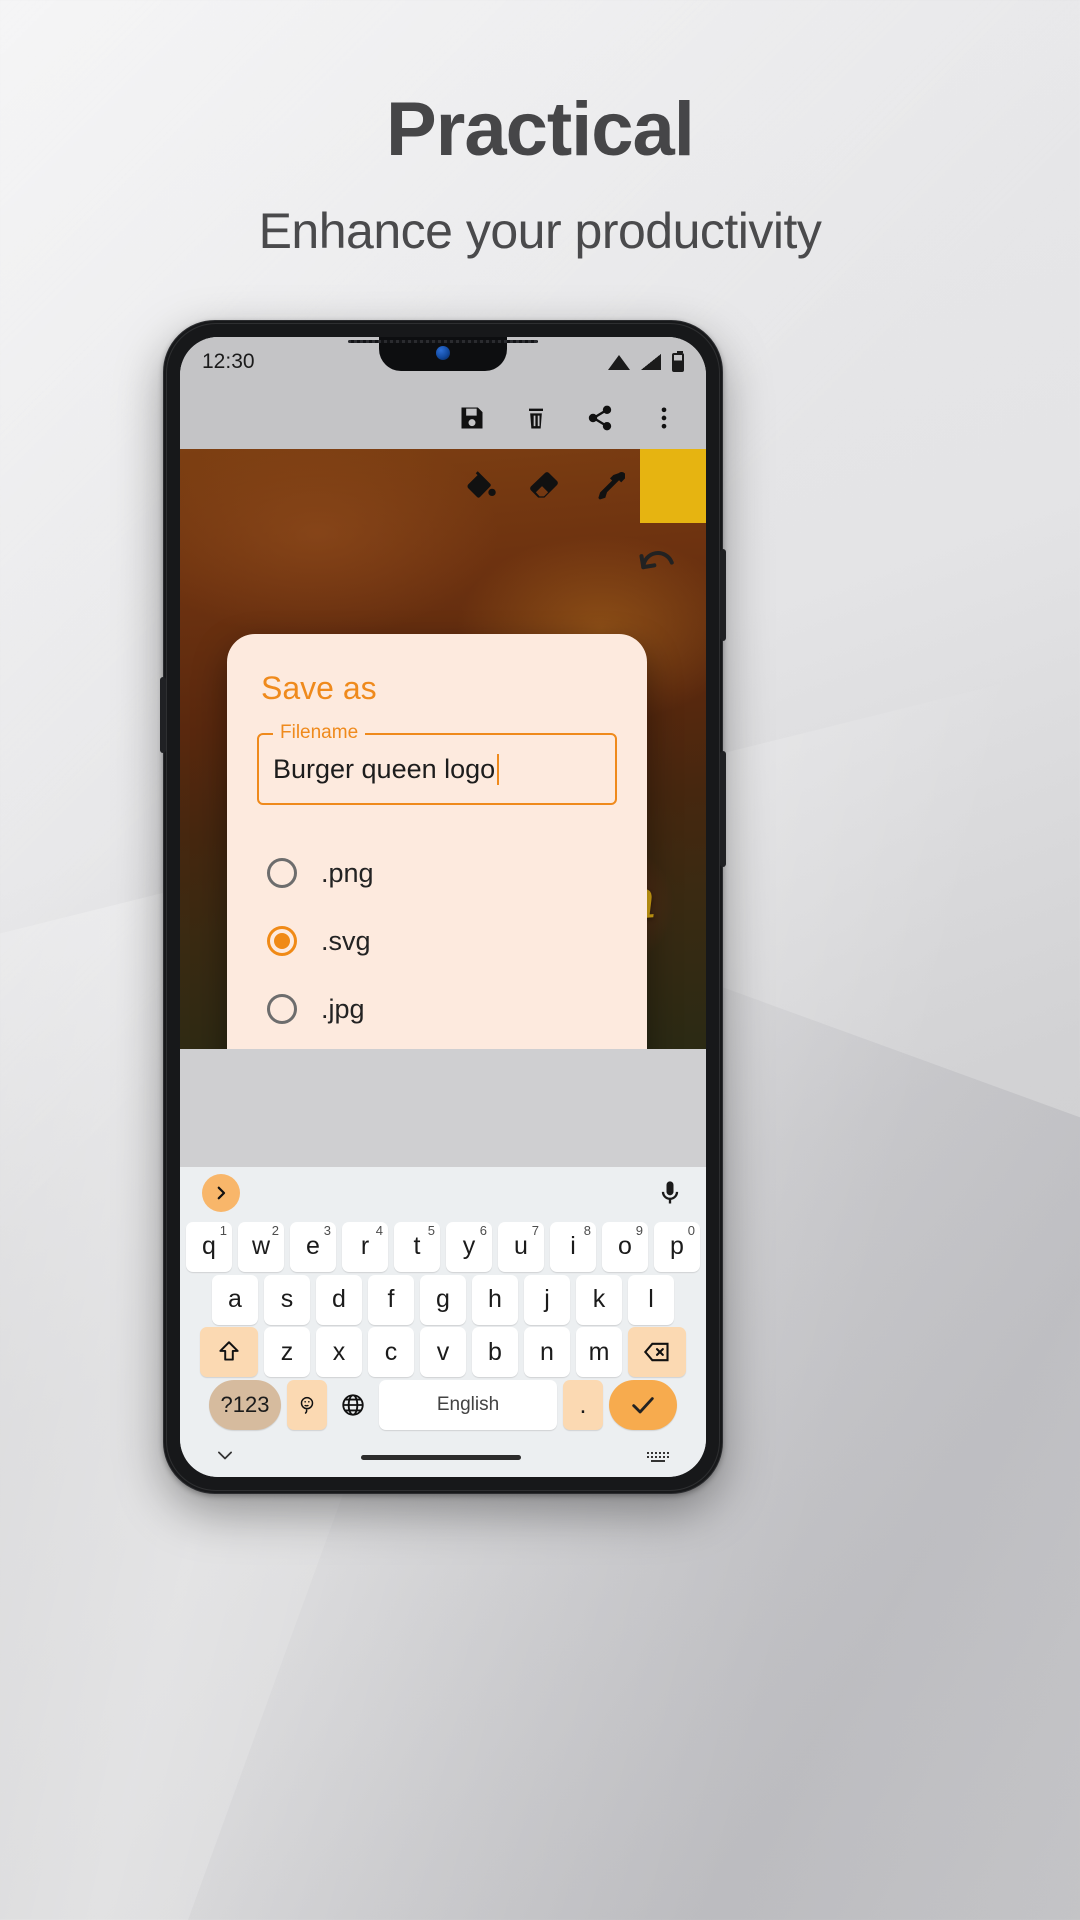 This screenshot has height=1920, width=1080. I want to click on key-h-label: h, so click(495, 1299).